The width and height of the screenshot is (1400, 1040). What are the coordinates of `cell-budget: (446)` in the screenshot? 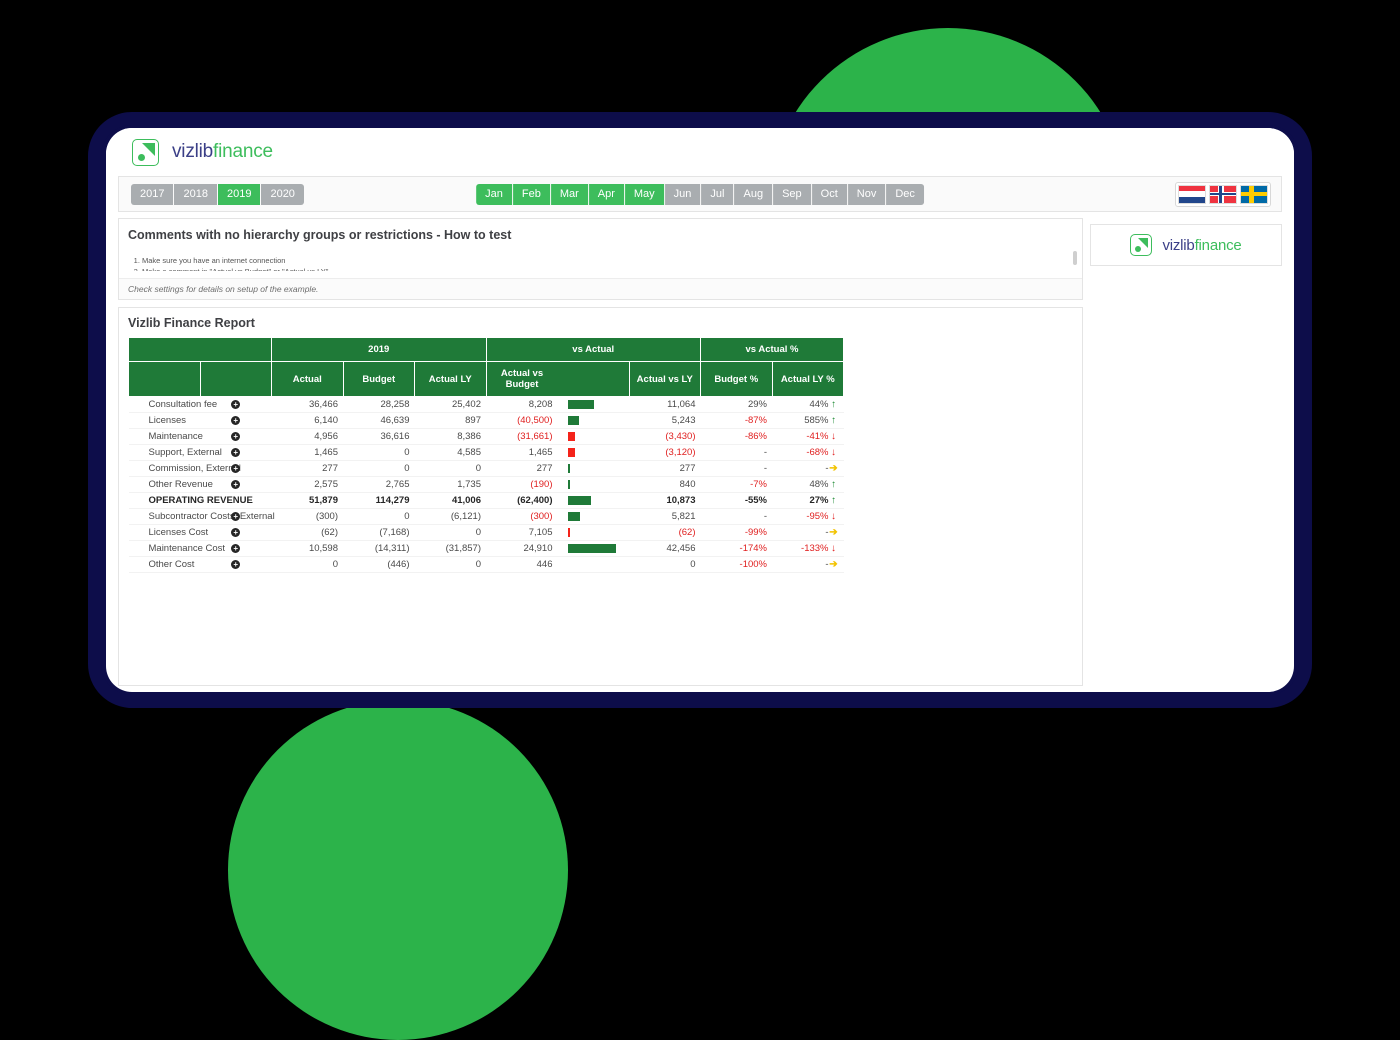 It's located at (379, 564).